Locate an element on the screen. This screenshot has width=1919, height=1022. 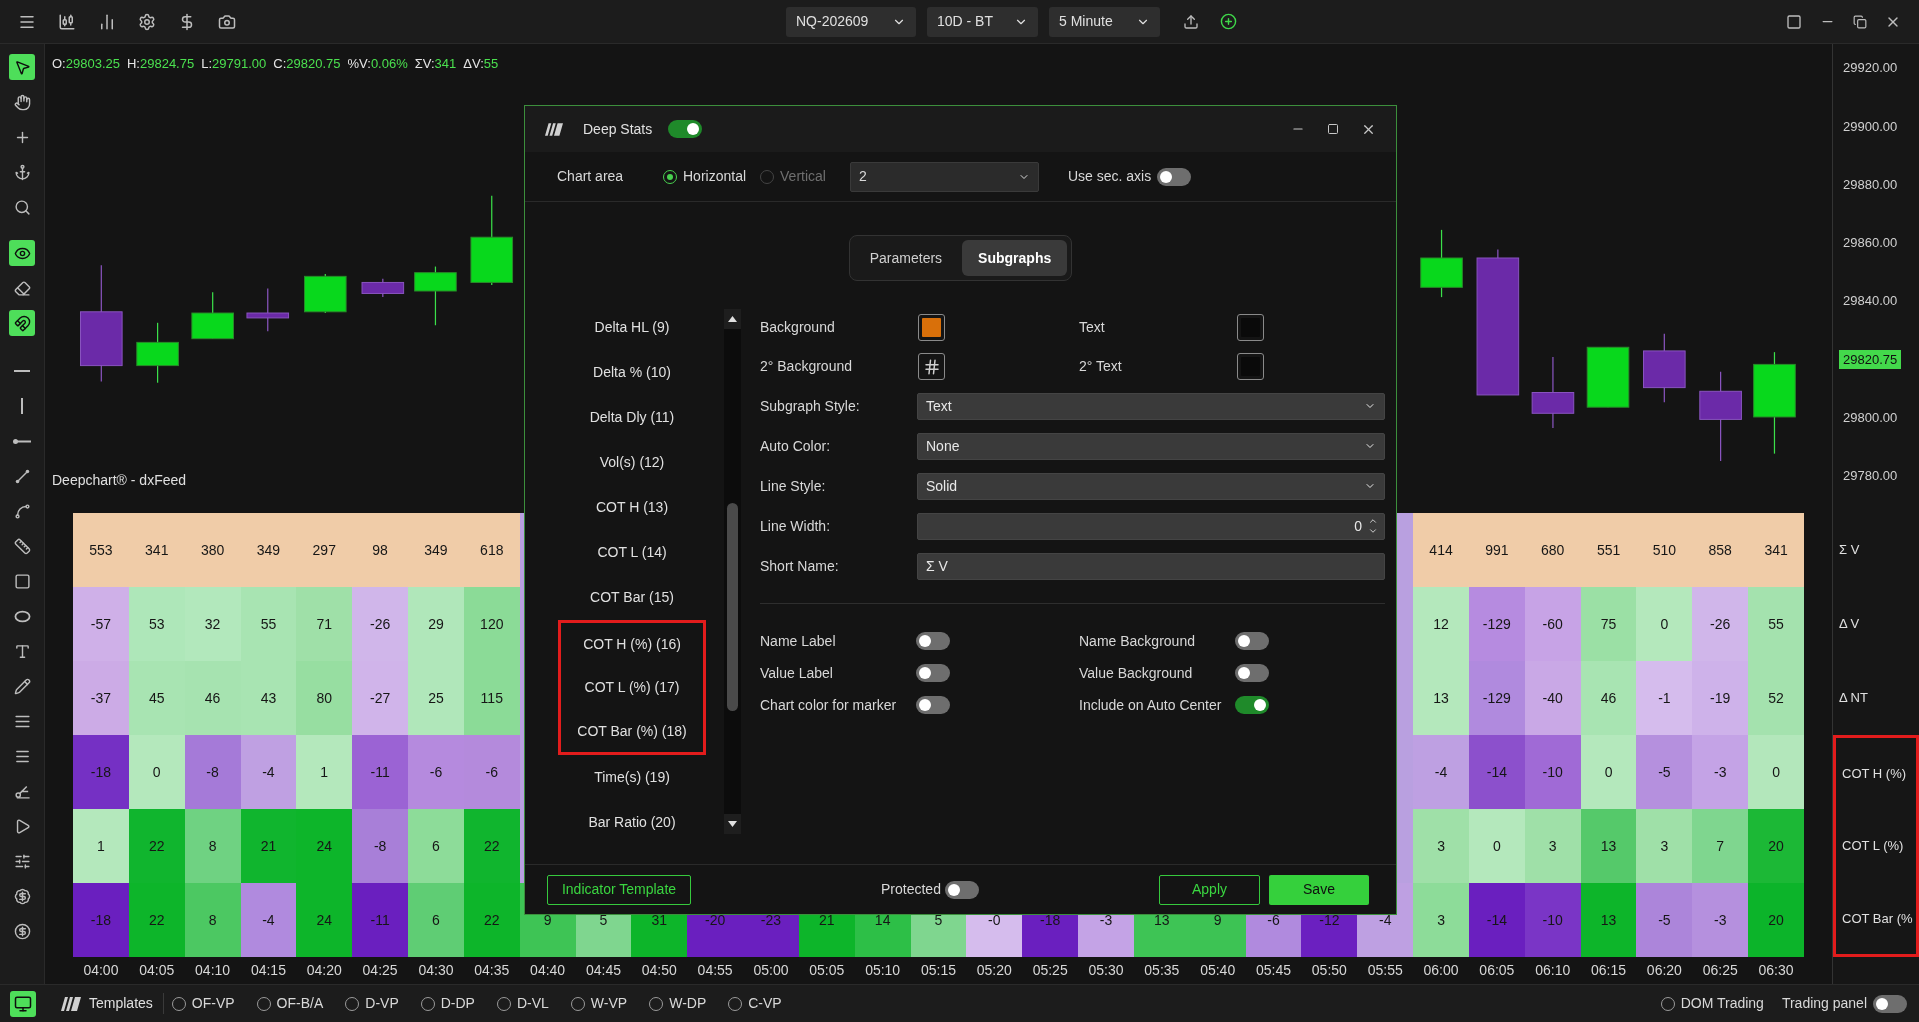
save-button: Save is located at coordinates (1319, 889).